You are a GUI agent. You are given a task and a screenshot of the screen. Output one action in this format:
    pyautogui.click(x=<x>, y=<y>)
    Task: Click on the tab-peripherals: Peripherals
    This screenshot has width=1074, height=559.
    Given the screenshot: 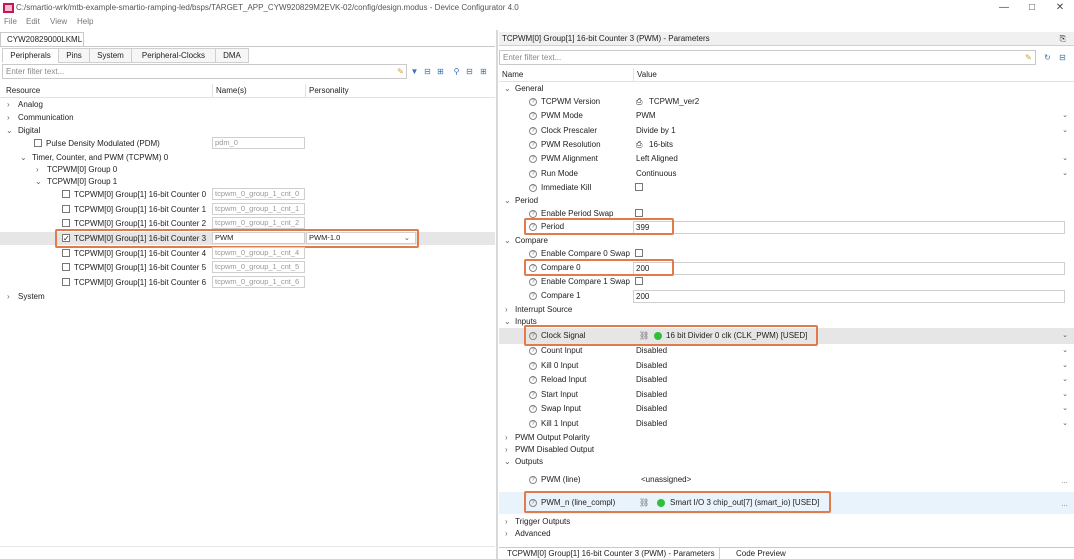 What is the action you would take?
    pyautogui.click(x=30, y=55)
    